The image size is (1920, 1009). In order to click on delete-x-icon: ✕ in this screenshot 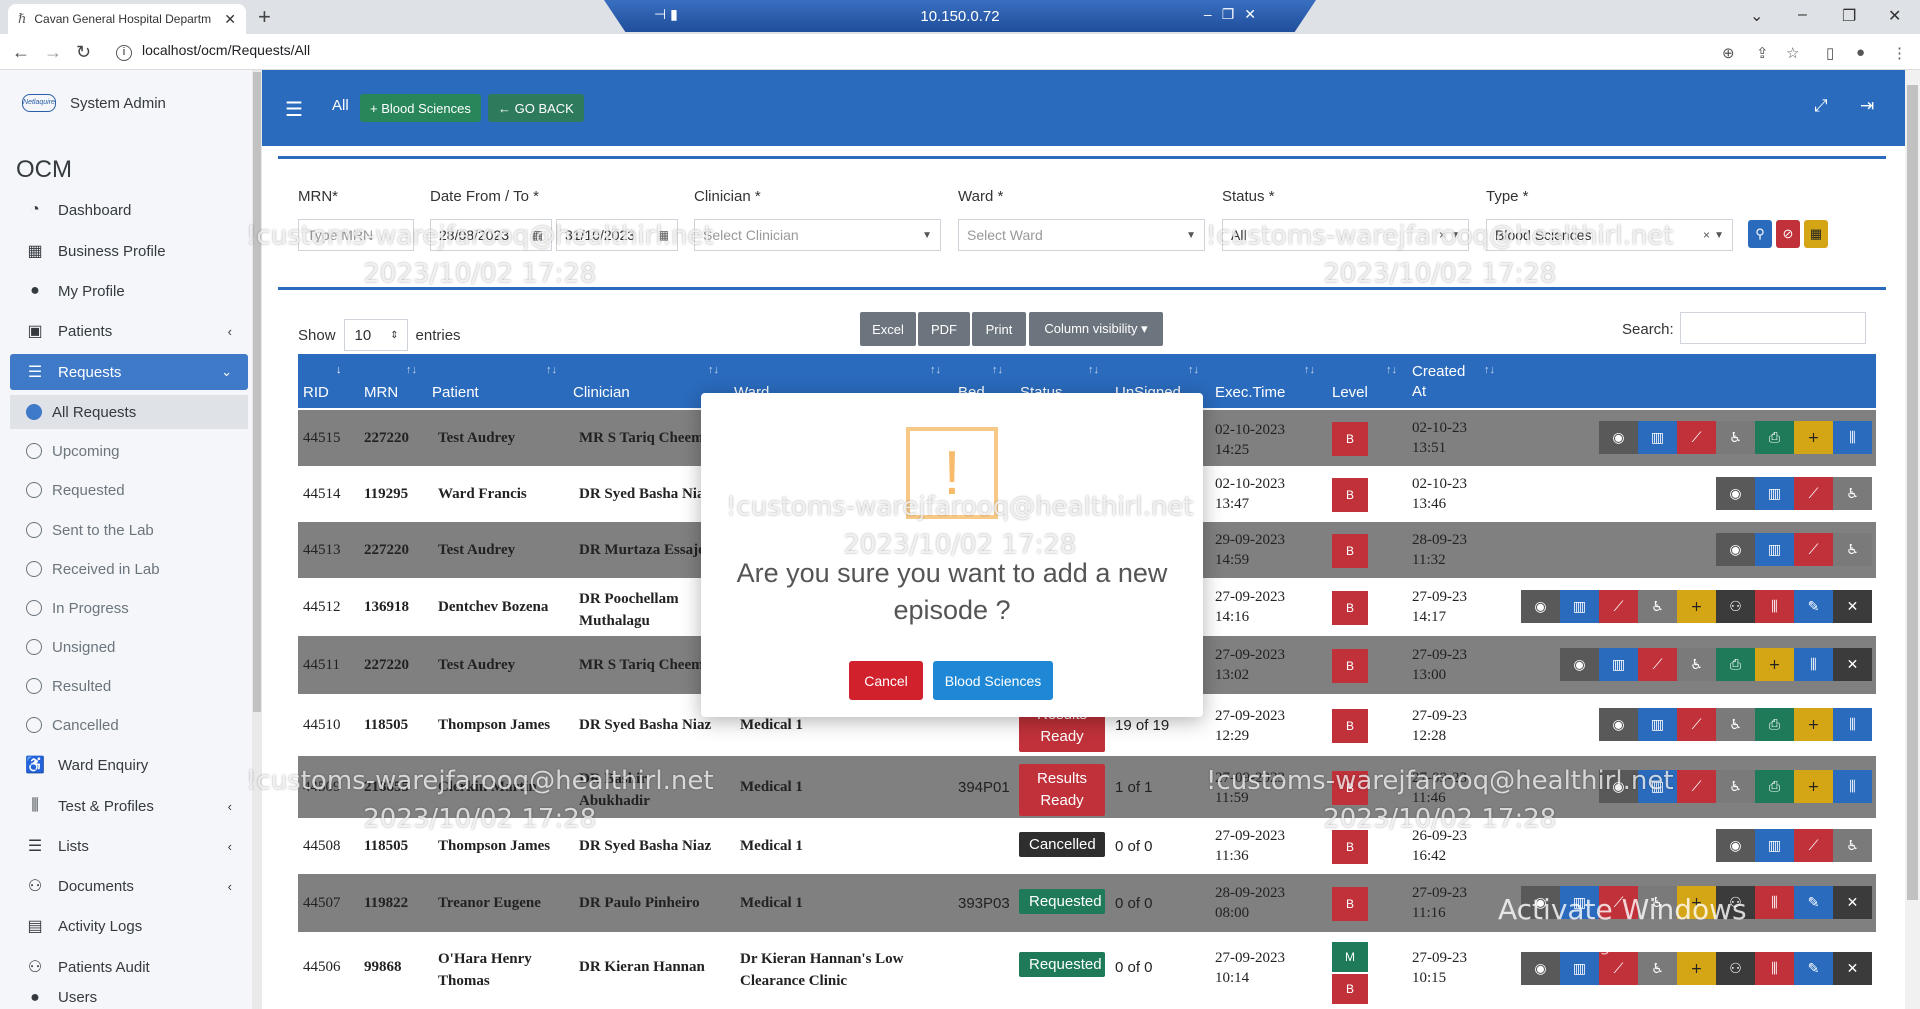, I will do `click(1852, 968)`.